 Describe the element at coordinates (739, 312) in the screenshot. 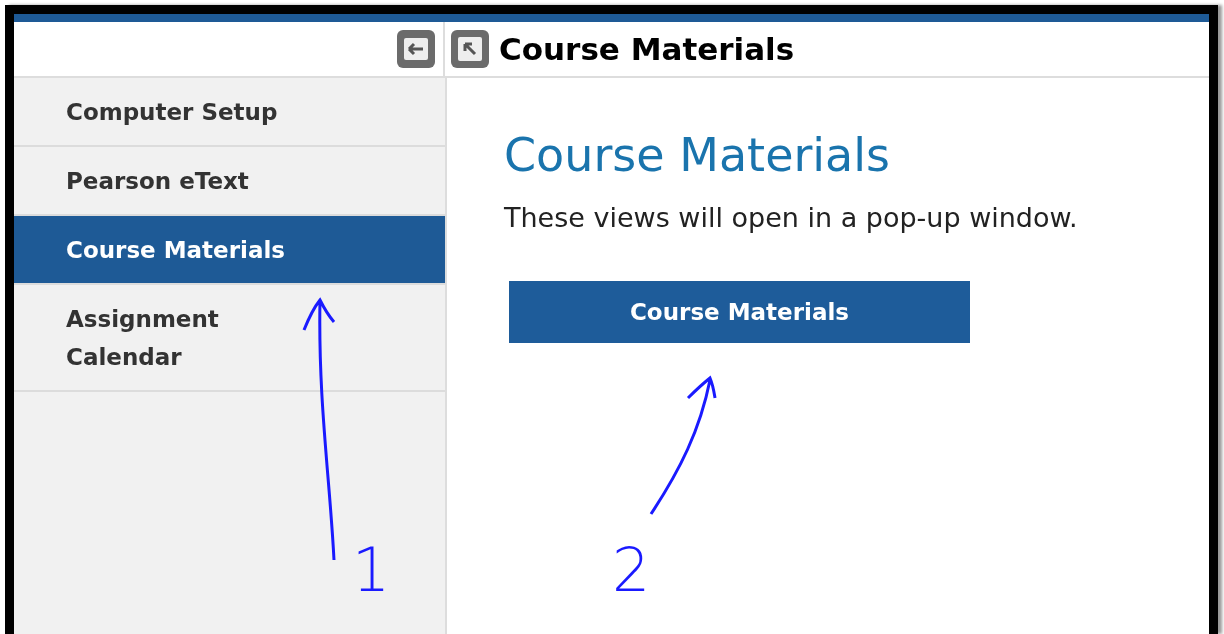

I see `open-materials-button: Course Materials` at that location.